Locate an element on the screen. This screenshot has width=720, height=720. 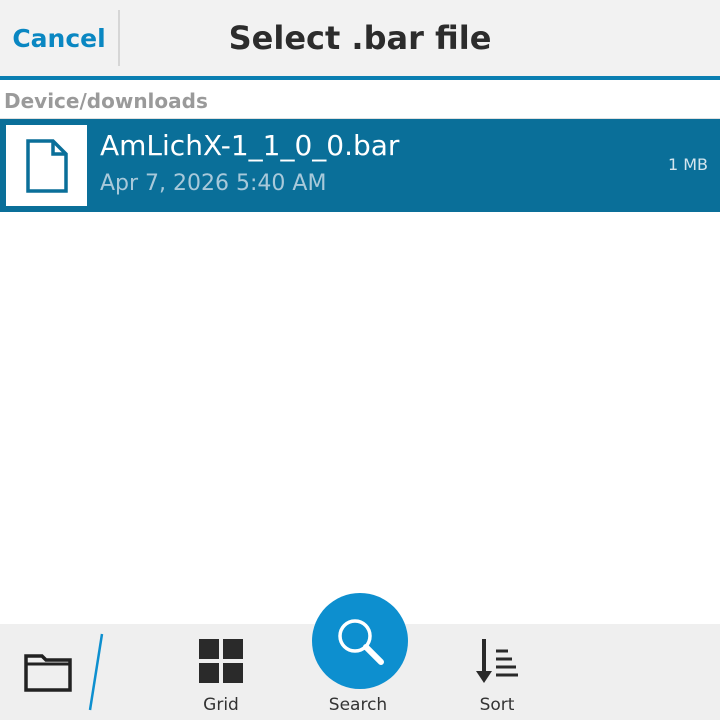
search-button is located at coordinates (360, 641).